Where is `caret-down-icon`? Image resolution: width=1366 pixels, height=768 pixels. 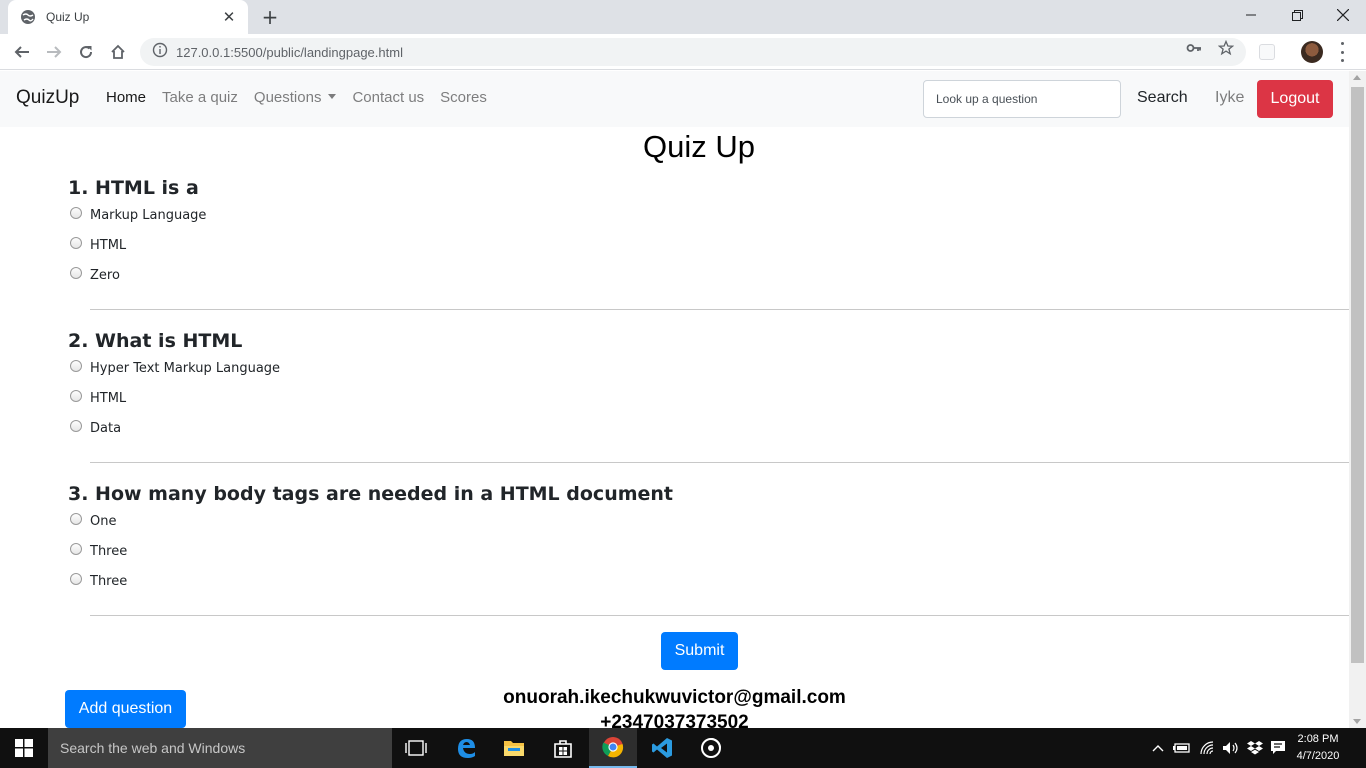 caret-down-icon is located at coordinates (332, 96).